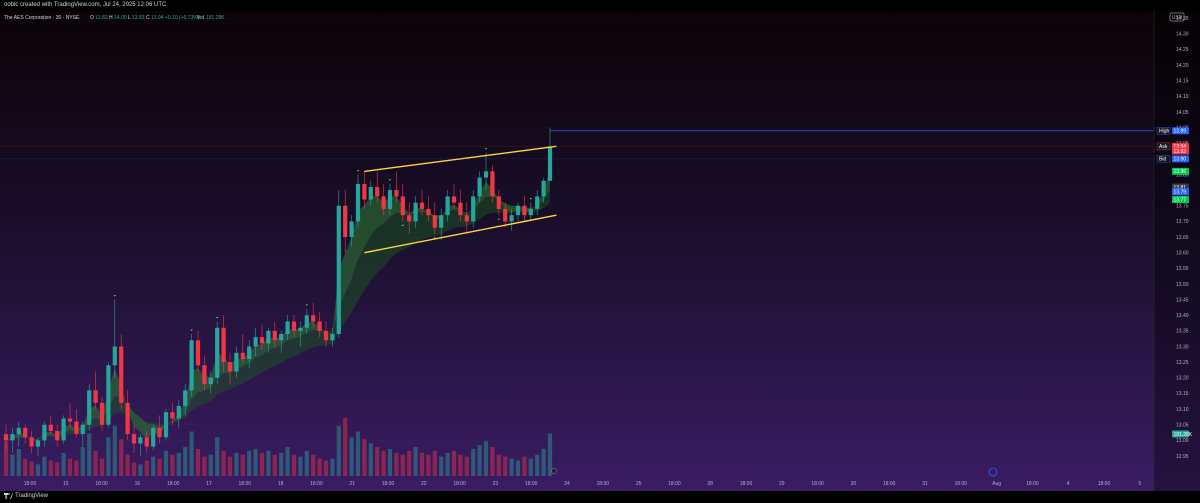  Describe the element at coordinates (1182, 97) in the screenshot. I see `price-tick-label: 14.10` at that location.